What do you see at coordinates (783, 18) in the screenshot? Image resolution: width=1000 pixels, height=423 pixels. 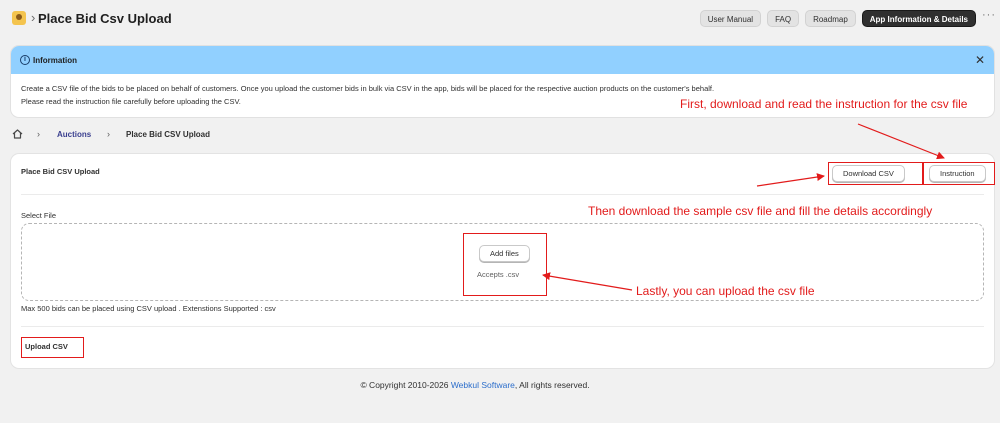 I see `faq-button: FAQ` at bounding box center [783, 18].